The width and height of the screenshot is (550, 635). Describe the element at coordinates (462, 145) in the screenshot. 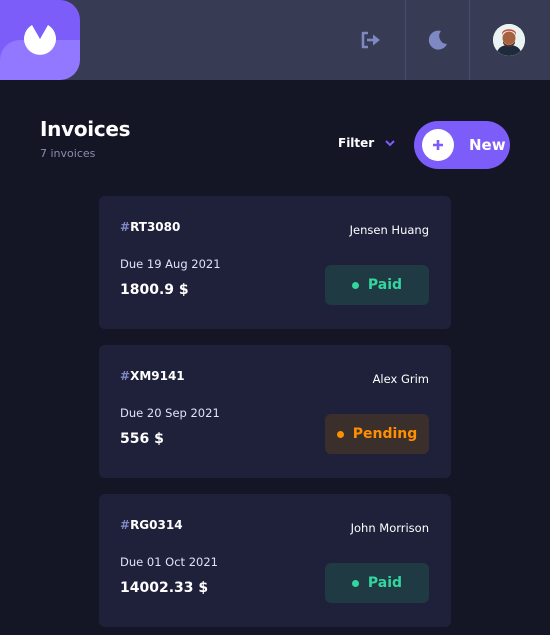

I see `new-invoice-button: New` at that location.